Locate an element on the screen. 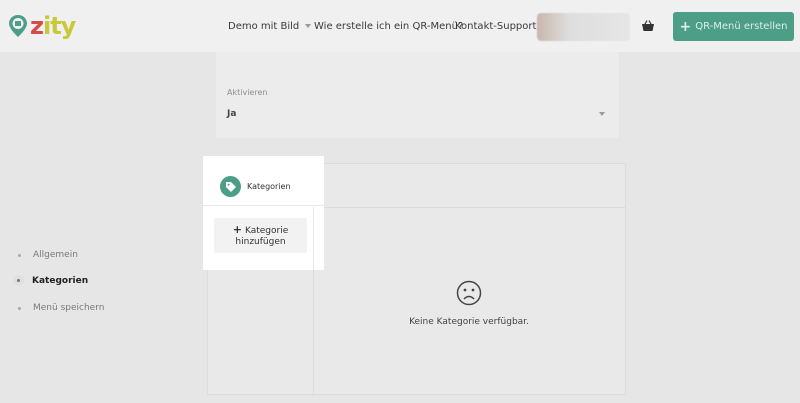 This screenshot has width=800, height=403. nav-support-label: Kontakt-Support is located at coordinates (496, 26).